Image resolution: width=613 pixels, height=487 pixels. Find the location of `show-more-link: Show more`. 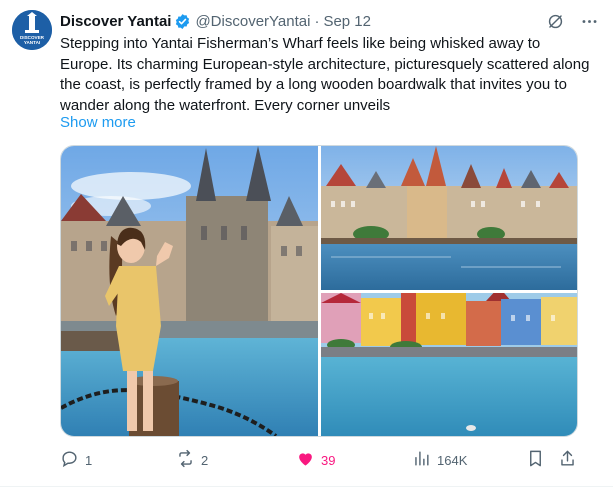

show-more-link: Show more is located at coordinates (98, 122).